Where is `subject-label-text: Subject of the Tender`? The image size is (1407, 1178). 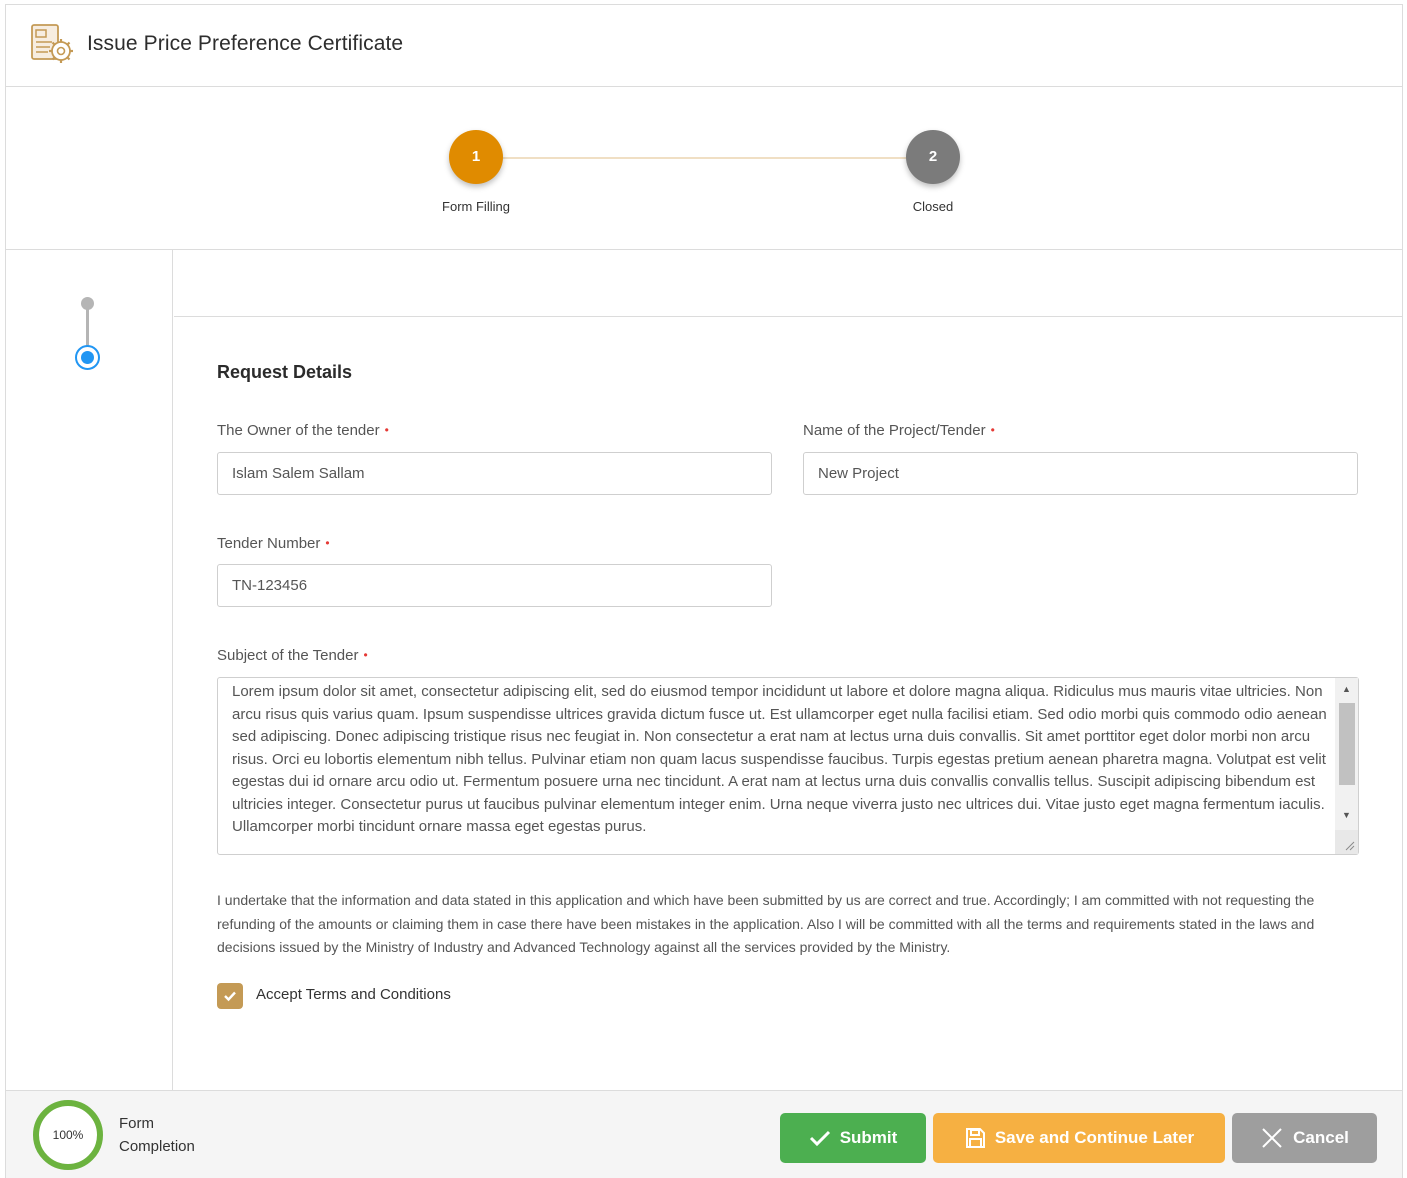 subject-label-text: Subject of the Tender is located at coordinates (288, 655).